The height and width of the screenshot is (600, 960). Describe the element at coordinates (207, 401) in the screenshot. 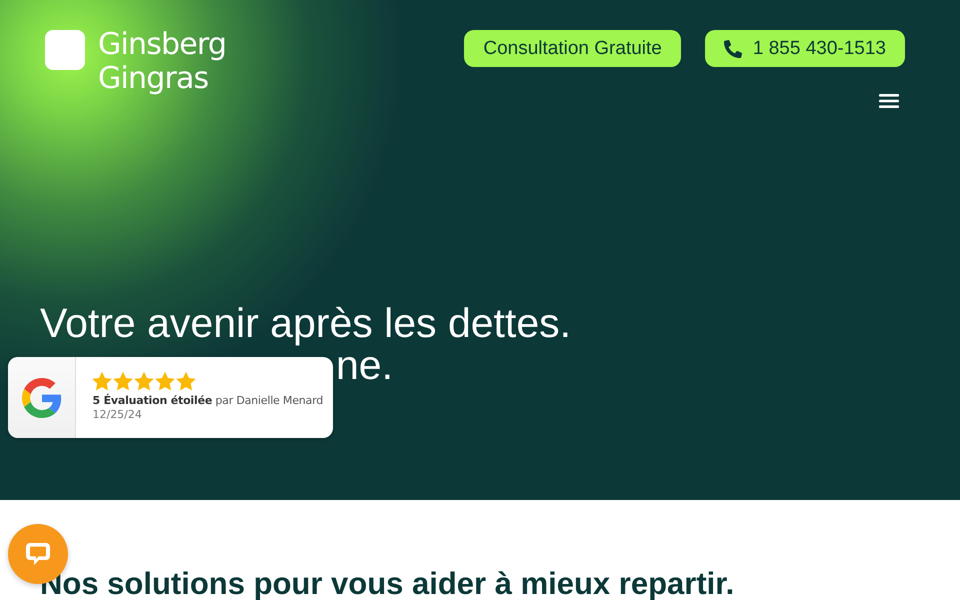

I see `review-text: 5 Évaluation étoilée par Danielle Menard` at that location.